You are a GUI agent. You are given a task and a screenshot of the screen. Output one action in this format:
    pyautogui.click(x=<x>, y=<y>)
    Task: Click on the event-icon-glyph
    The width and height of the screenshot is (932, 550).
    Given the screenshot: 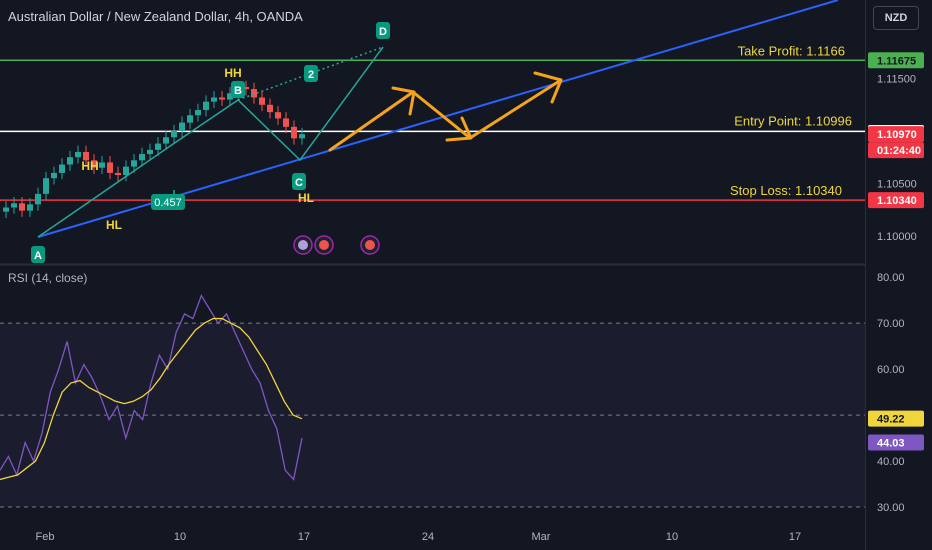 What is the action you would take?
    pyautogui.click(x=303, y=245)
    